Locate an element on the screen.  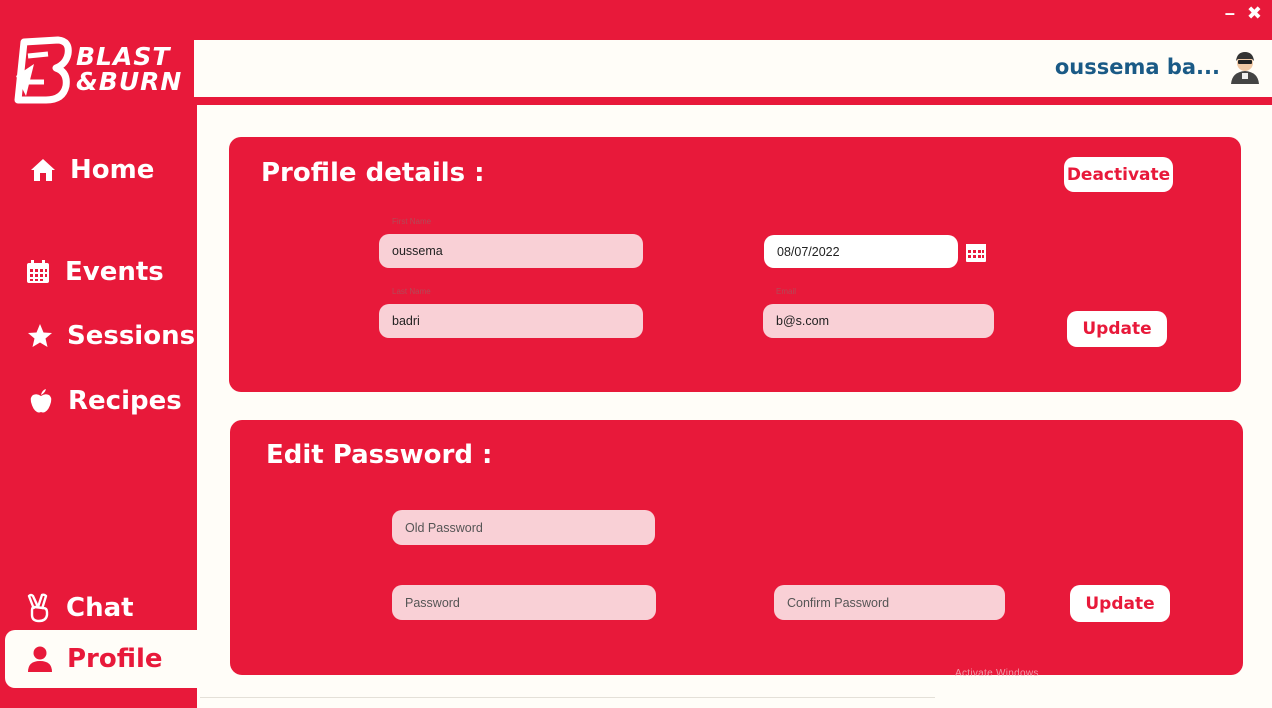
avatar-icon is located at coordinates (1245, 67).